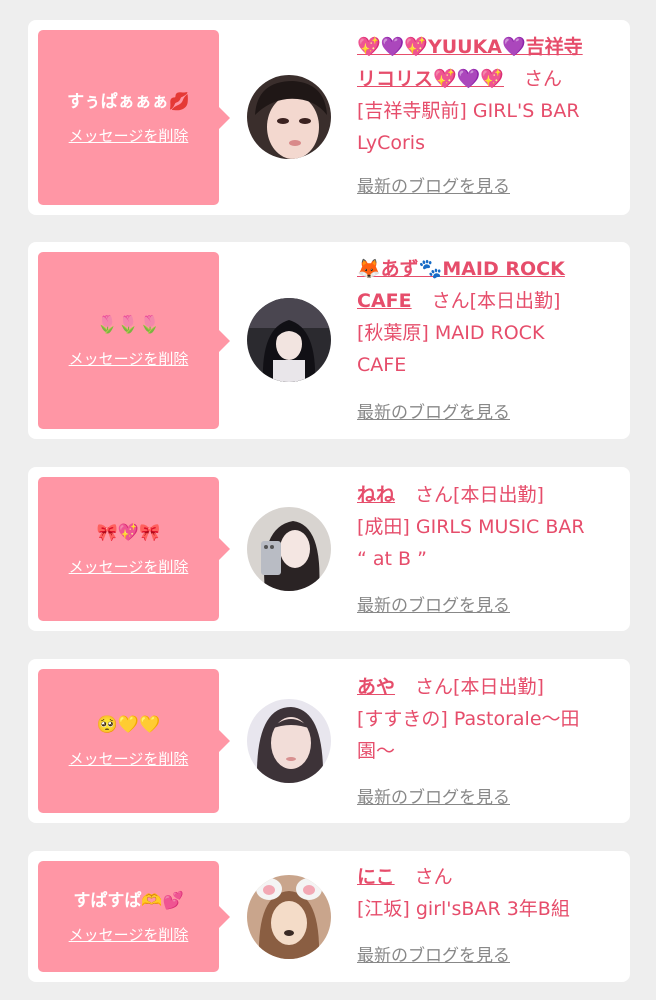 The width and height of the screenshot is (656, 1000). I want to click on shop-info: [吉祥寺駅前] GIRL'S BAR LyCoris, so click(489, 127).